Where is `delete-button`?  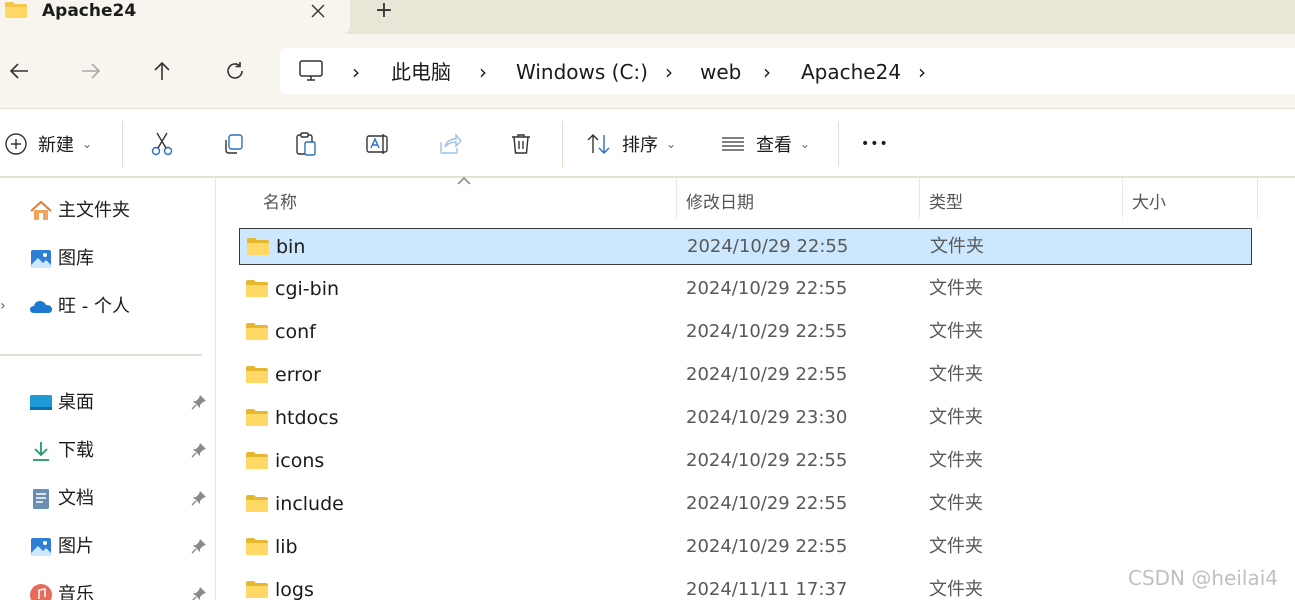
delete-button is located at coordinates (521, 144).